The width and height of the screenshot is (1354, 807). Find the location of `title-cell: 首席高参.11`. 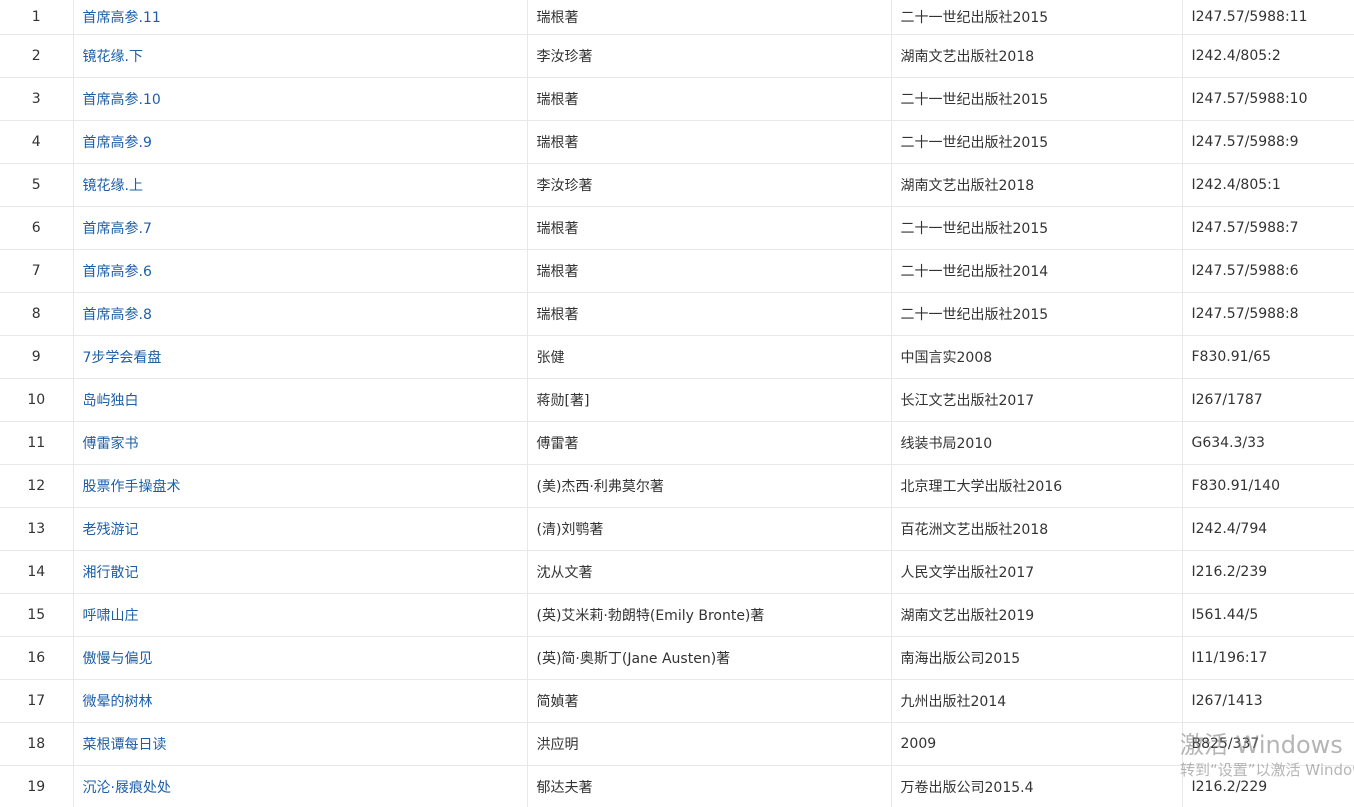

title-cell: 首席高参.11 is located at coordinates (300, 17).